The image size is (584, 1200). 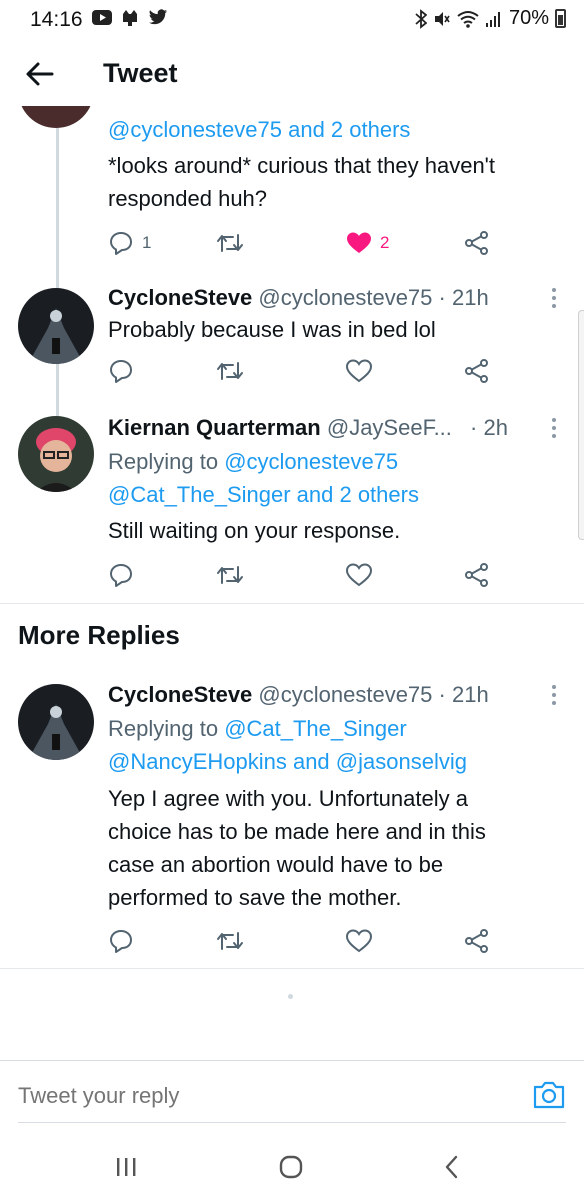 I want to click on tweet-text: Still waiting on your response., so click(x=254, y=530).